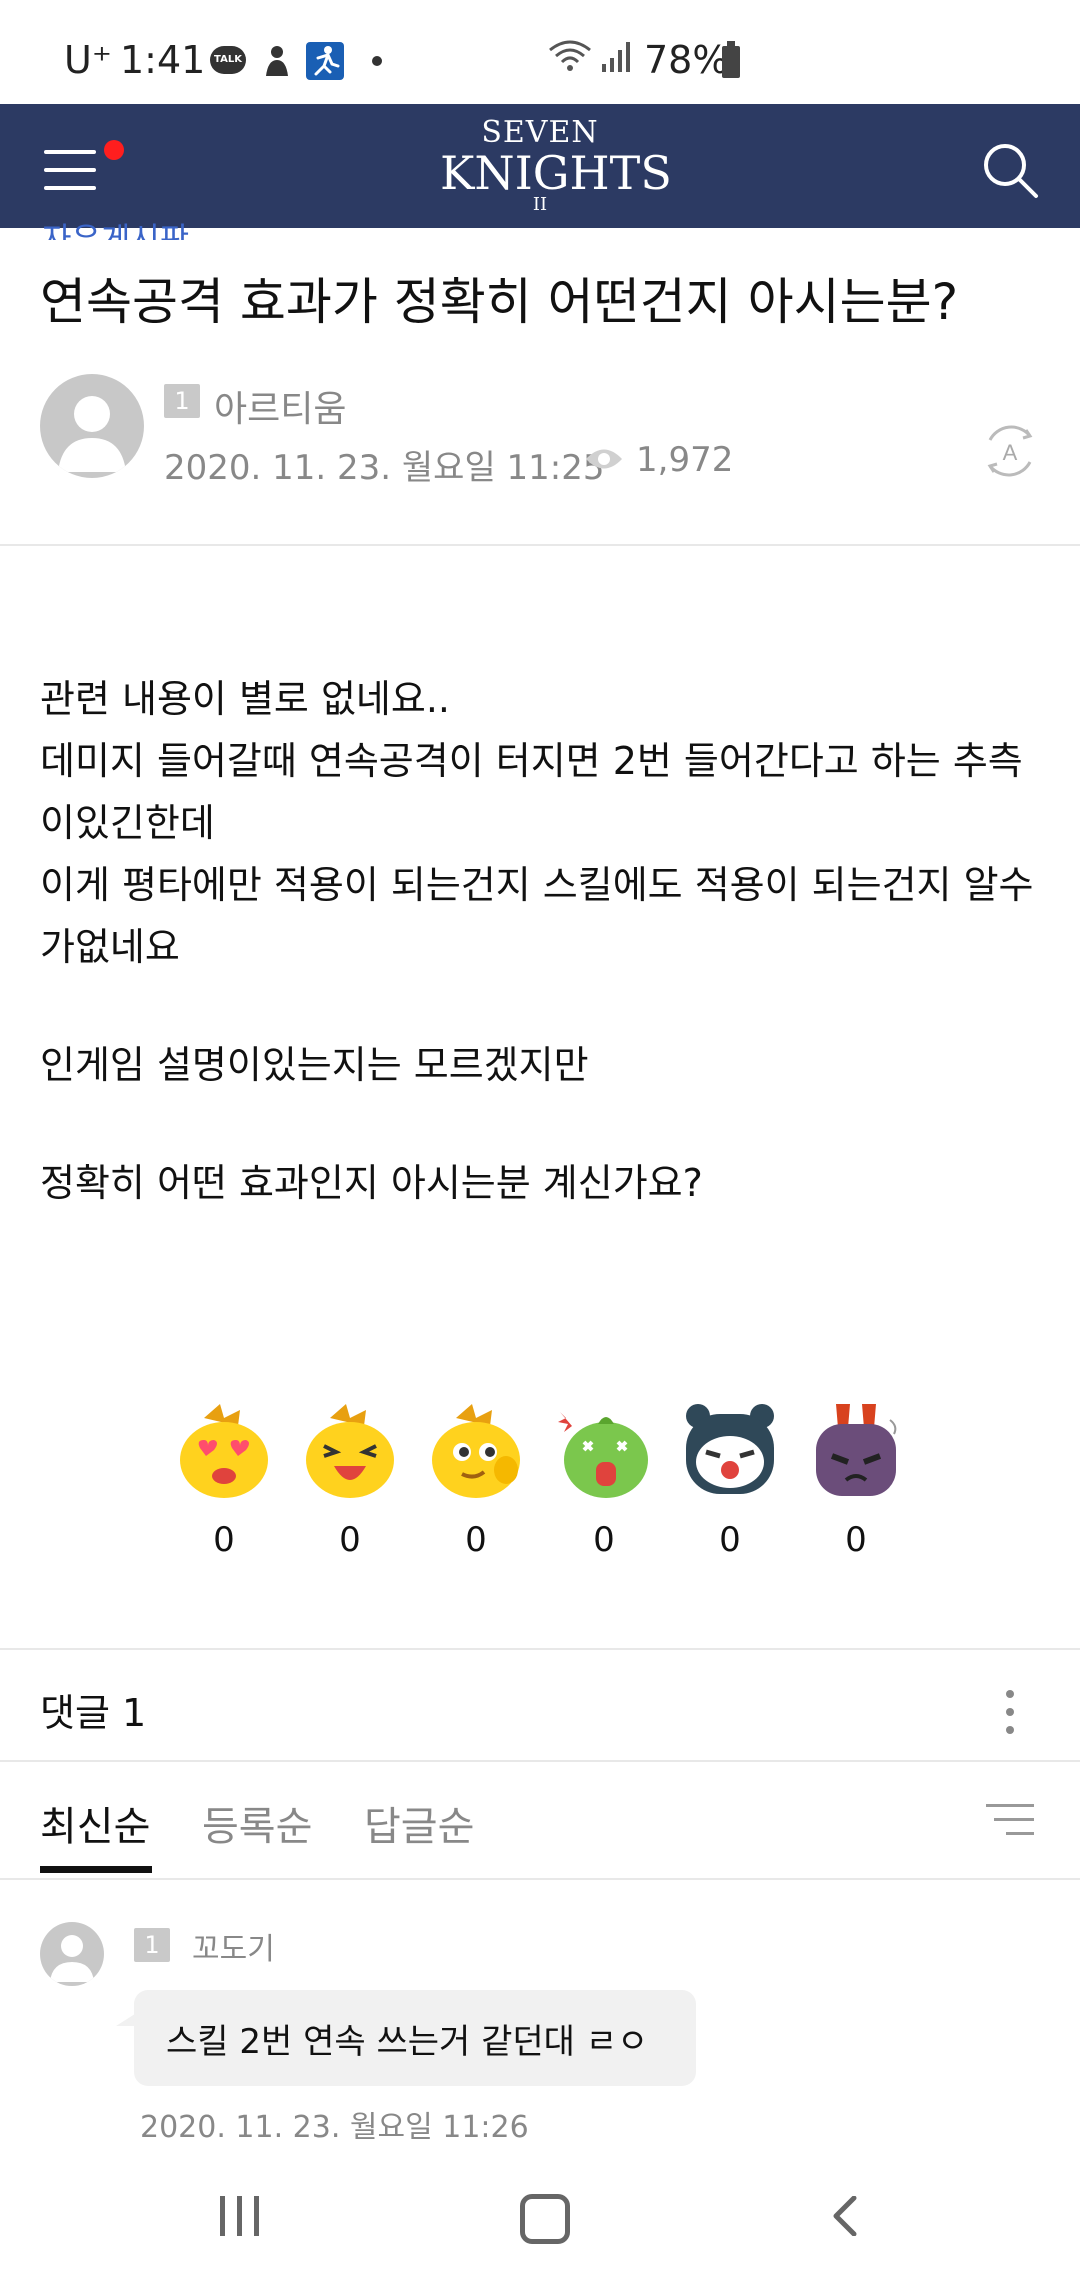 The width and height of the screenshot is (1080, 2280). Describe the element at coordinates (95, 1823) in the screenshot. I see `tab-latest: 최신순` at that location.